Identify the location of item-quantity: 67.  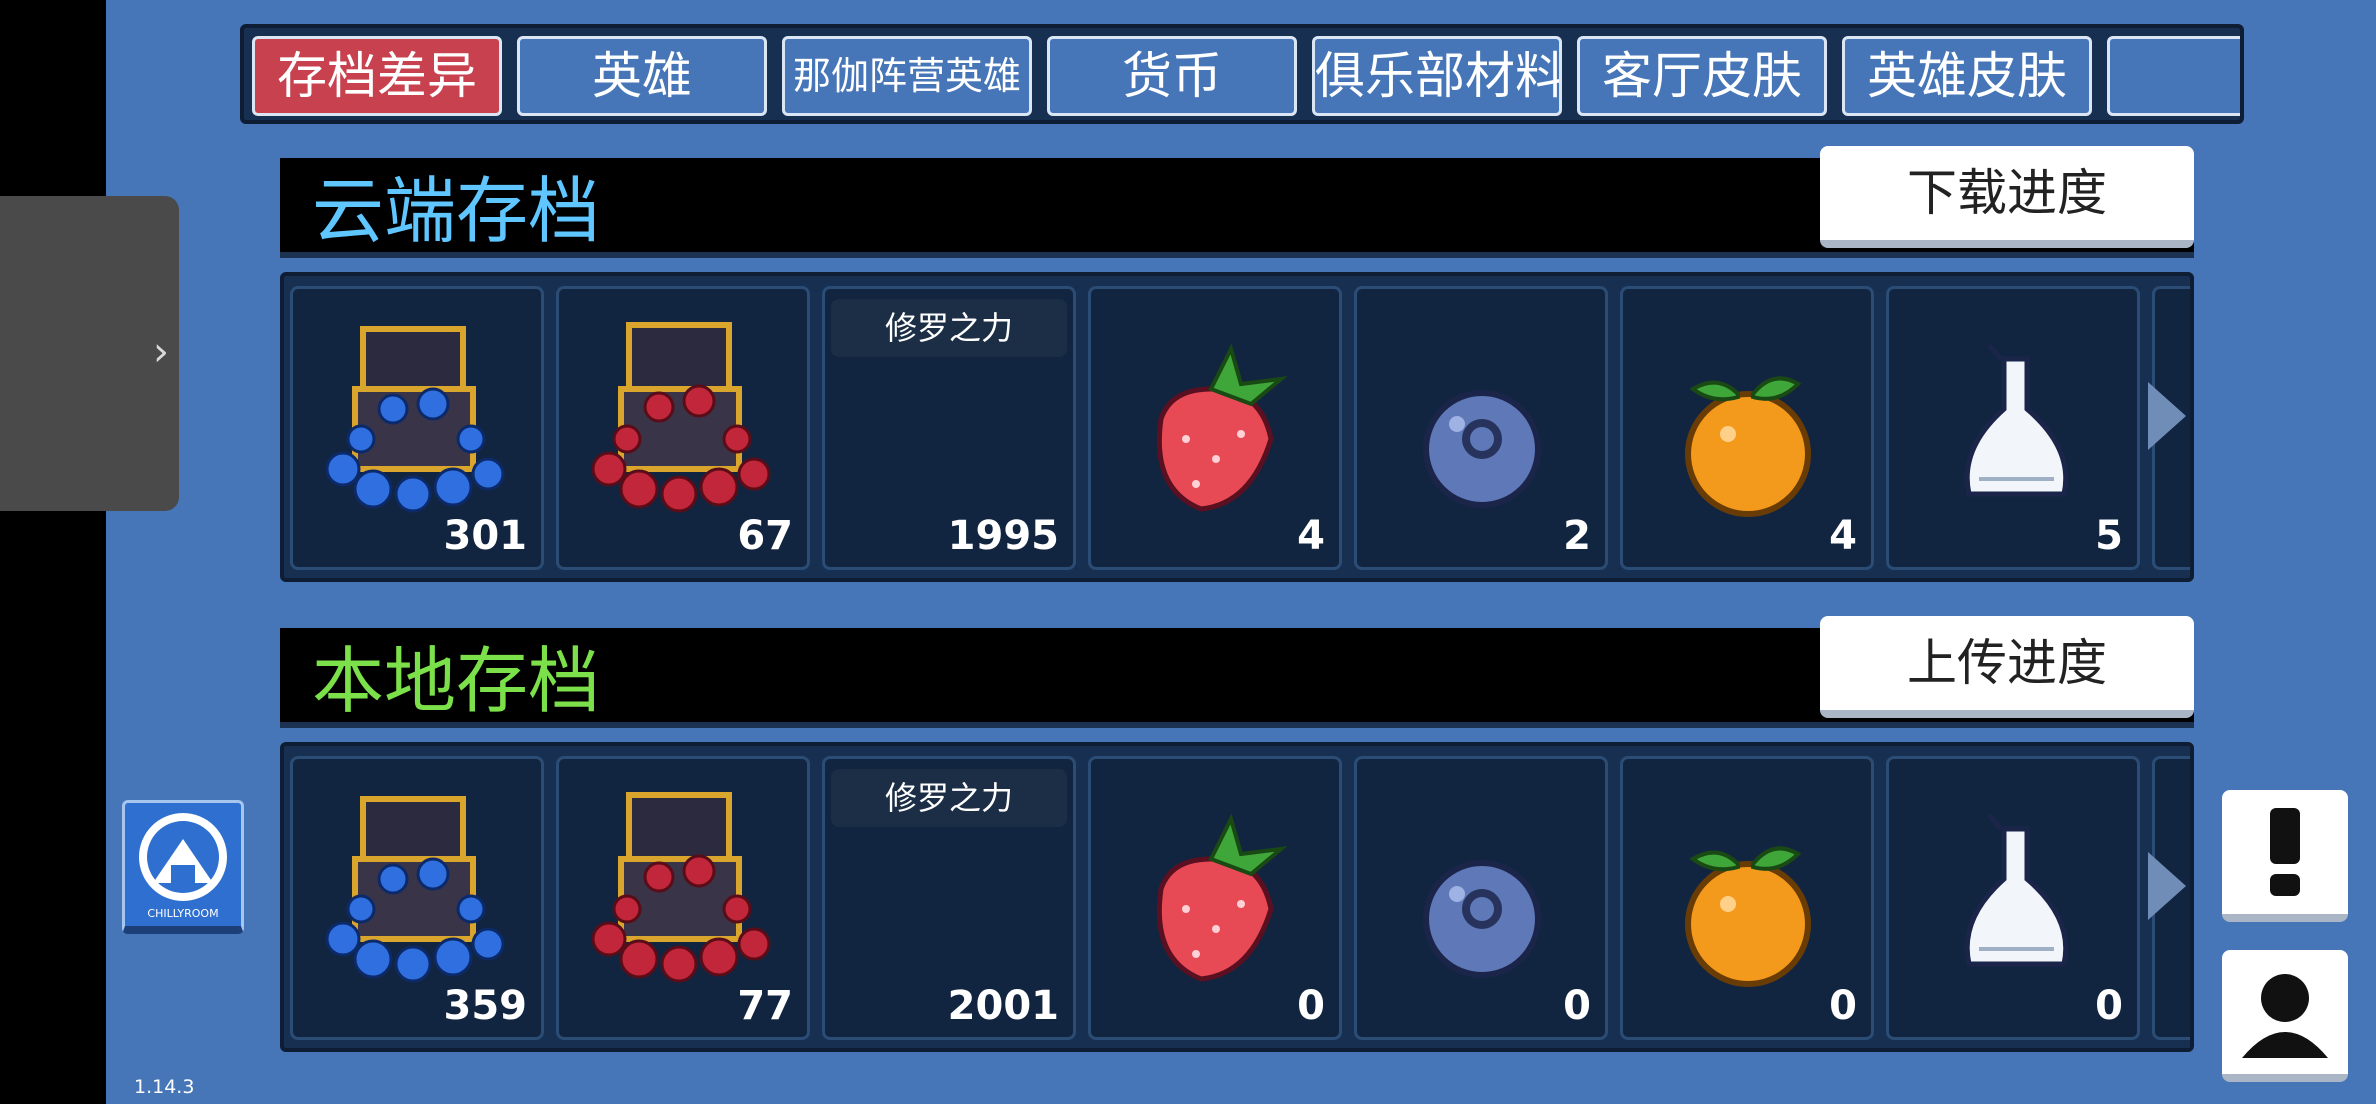
(765, 536).